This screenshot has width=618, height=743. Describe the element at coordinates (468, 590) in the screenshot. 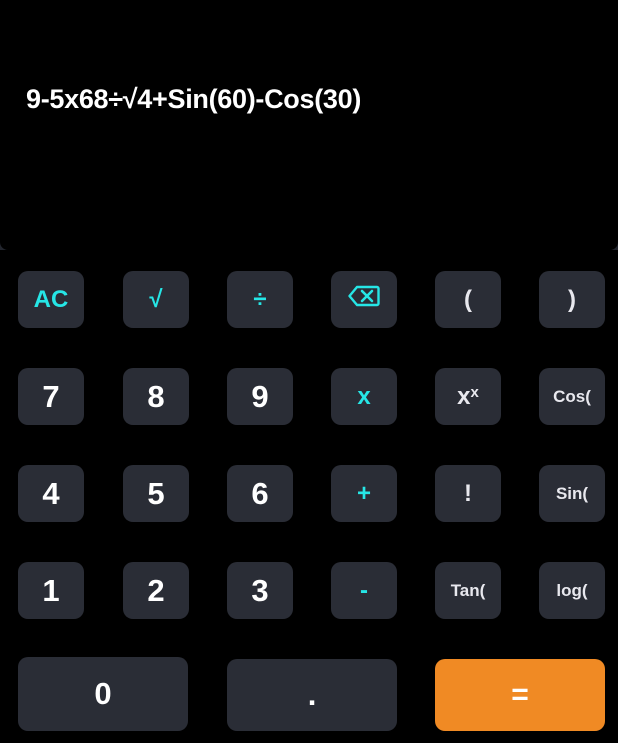

I see `tan-button: Tan(` at that location.